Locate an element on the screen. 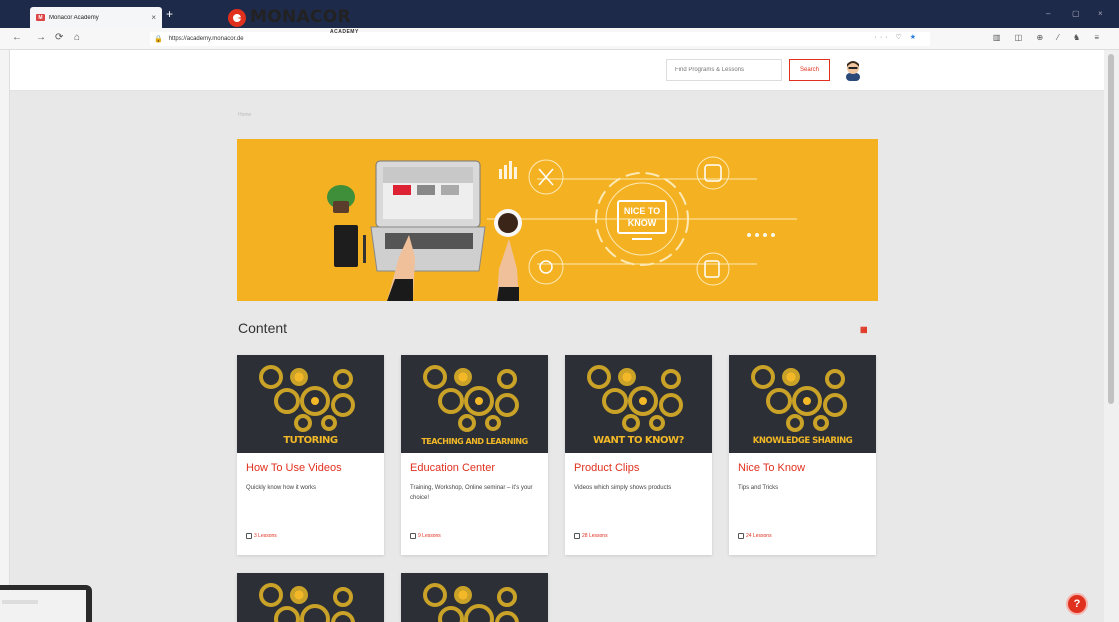 This screenshot has height=622, width=1119. search-input is located at coordinates (724, 70).